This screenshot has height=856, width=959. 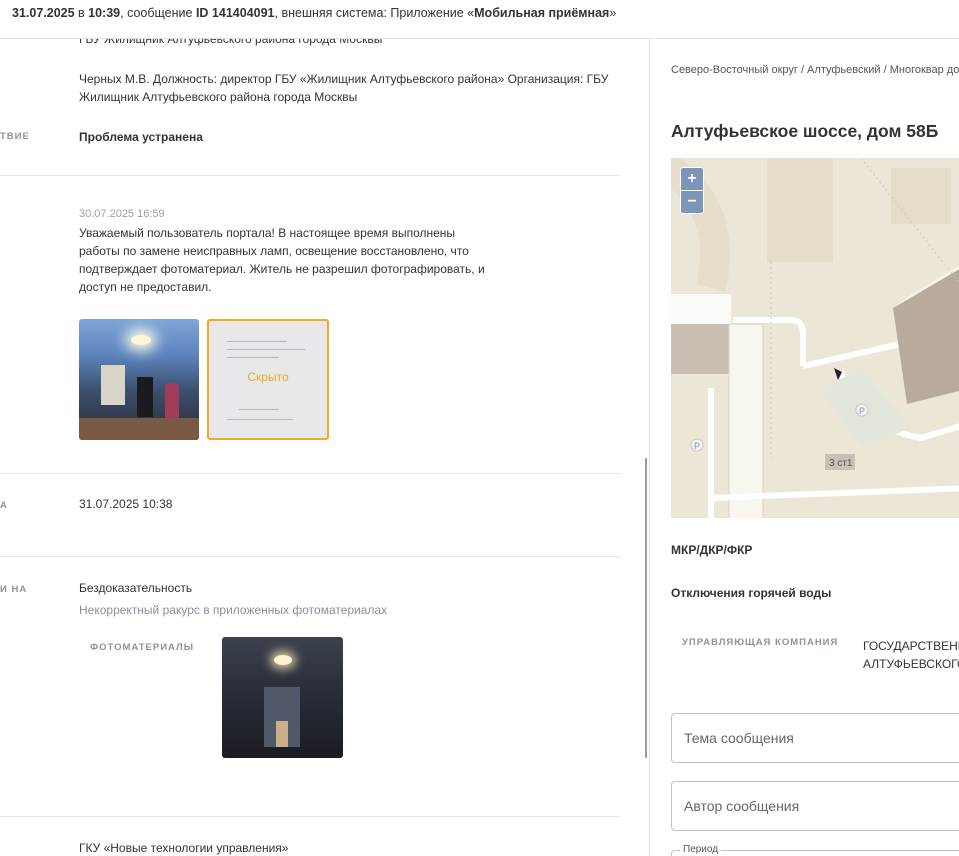 What do you see at coordinates (268, 377) in the screenshot?
I see `hidden-label: Скрыто` at bounding box center [268, 377].